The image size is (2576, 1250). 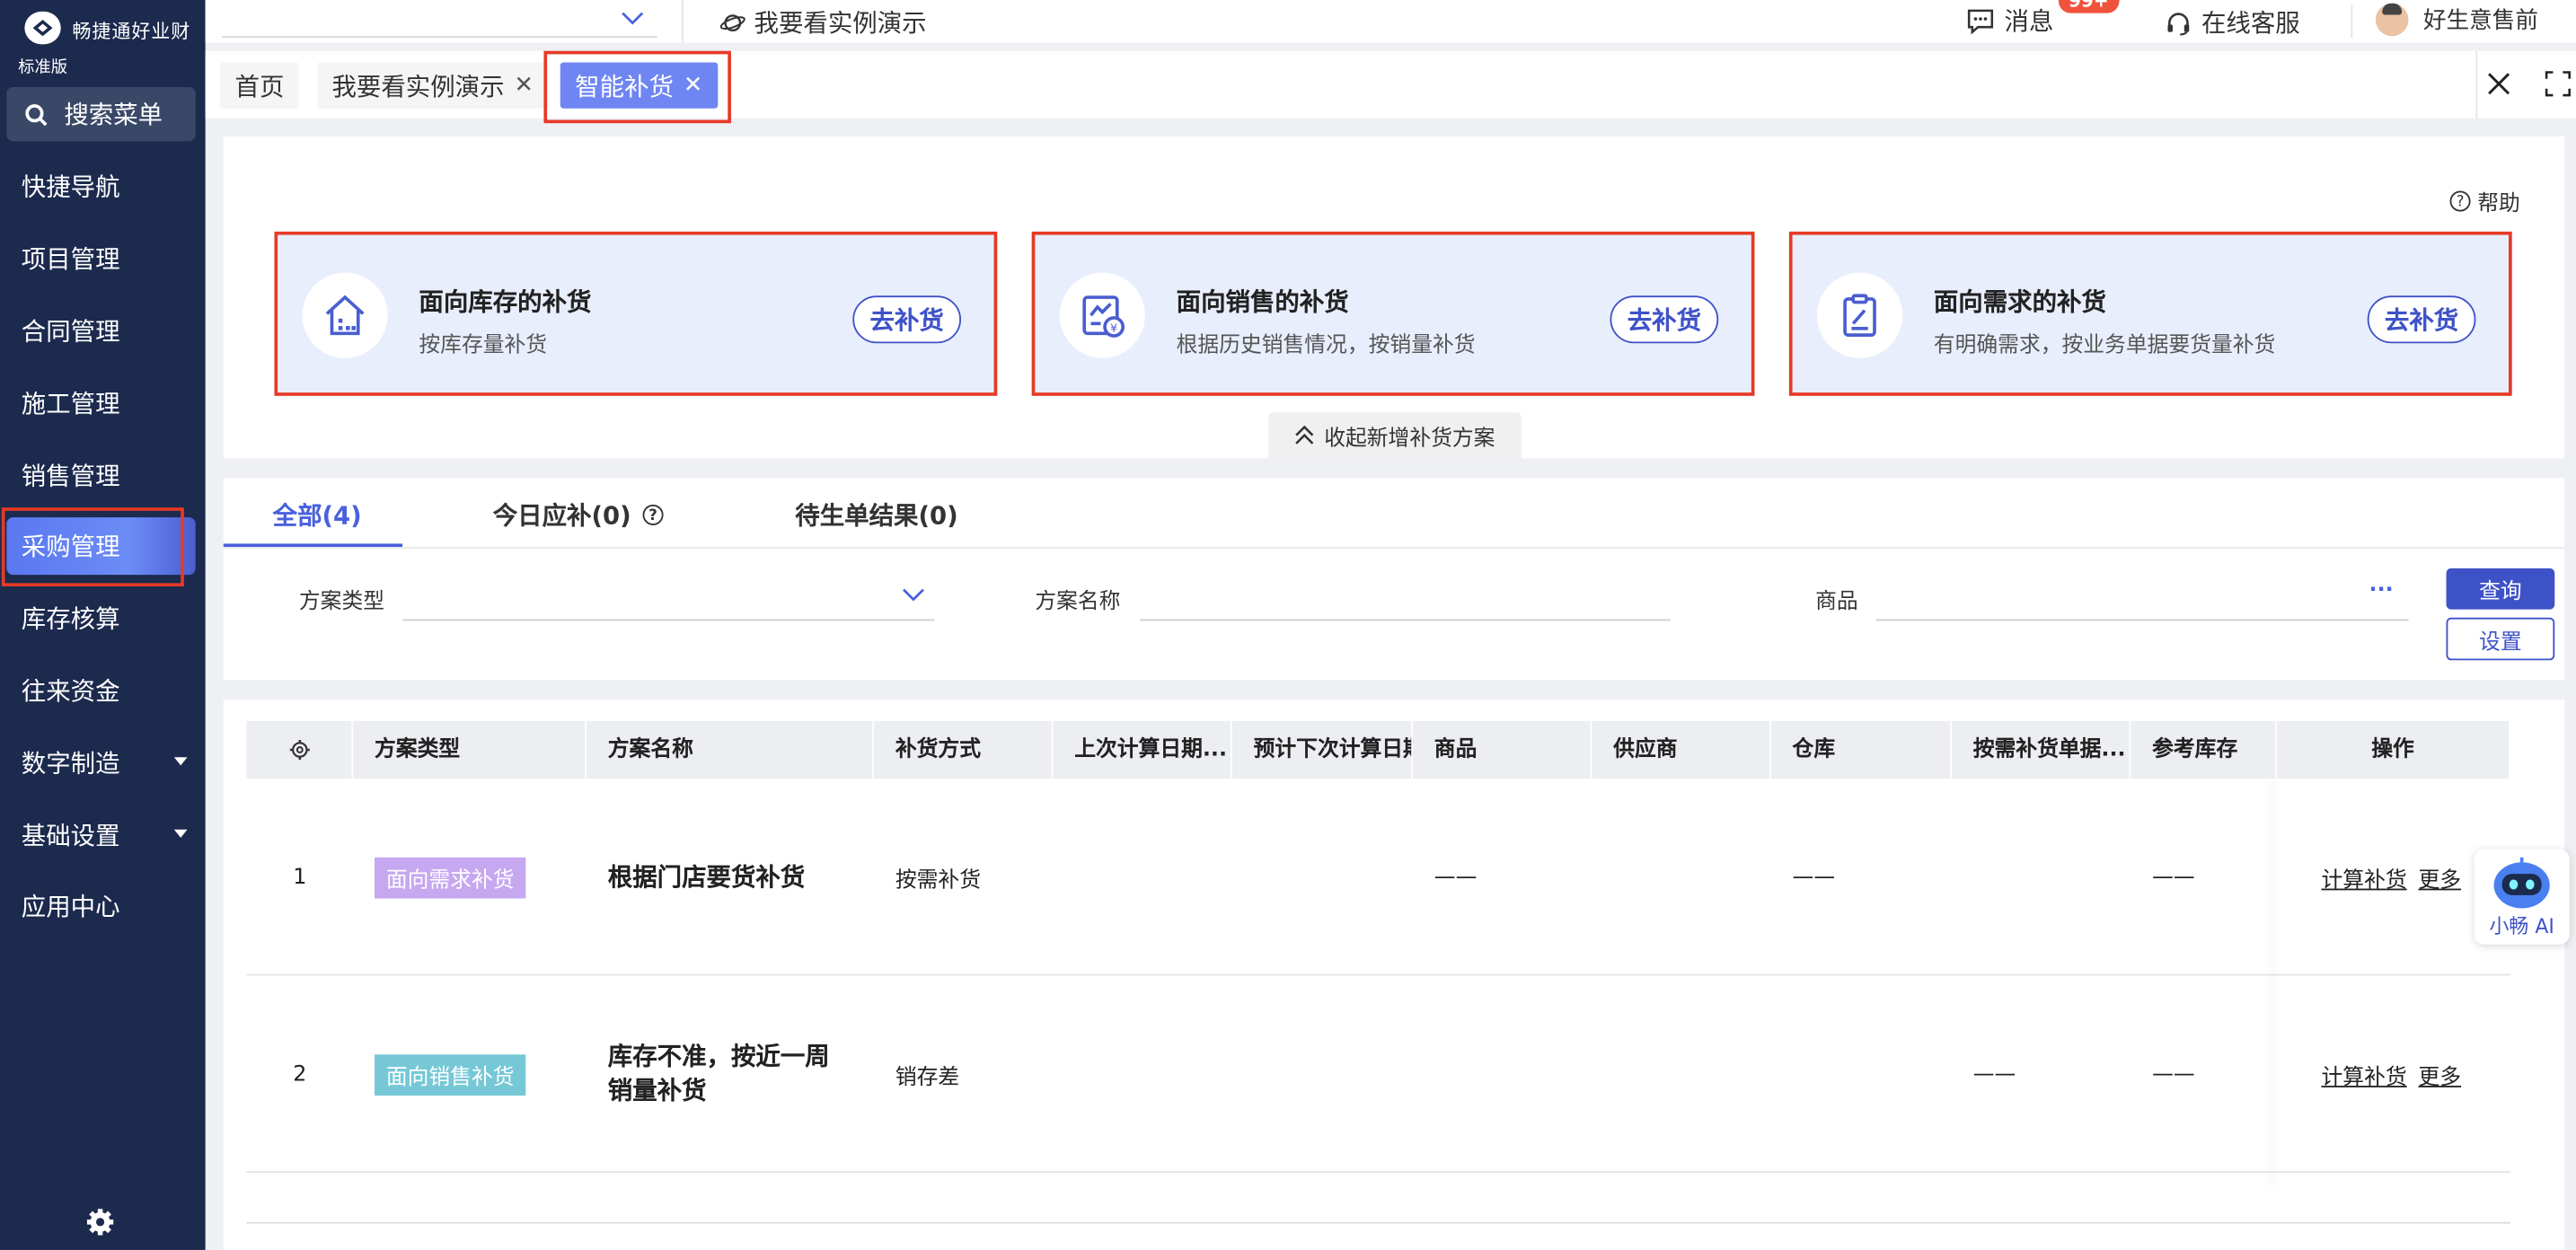 I want to click on warehouse-cell, so click(x=1782, y=1073).